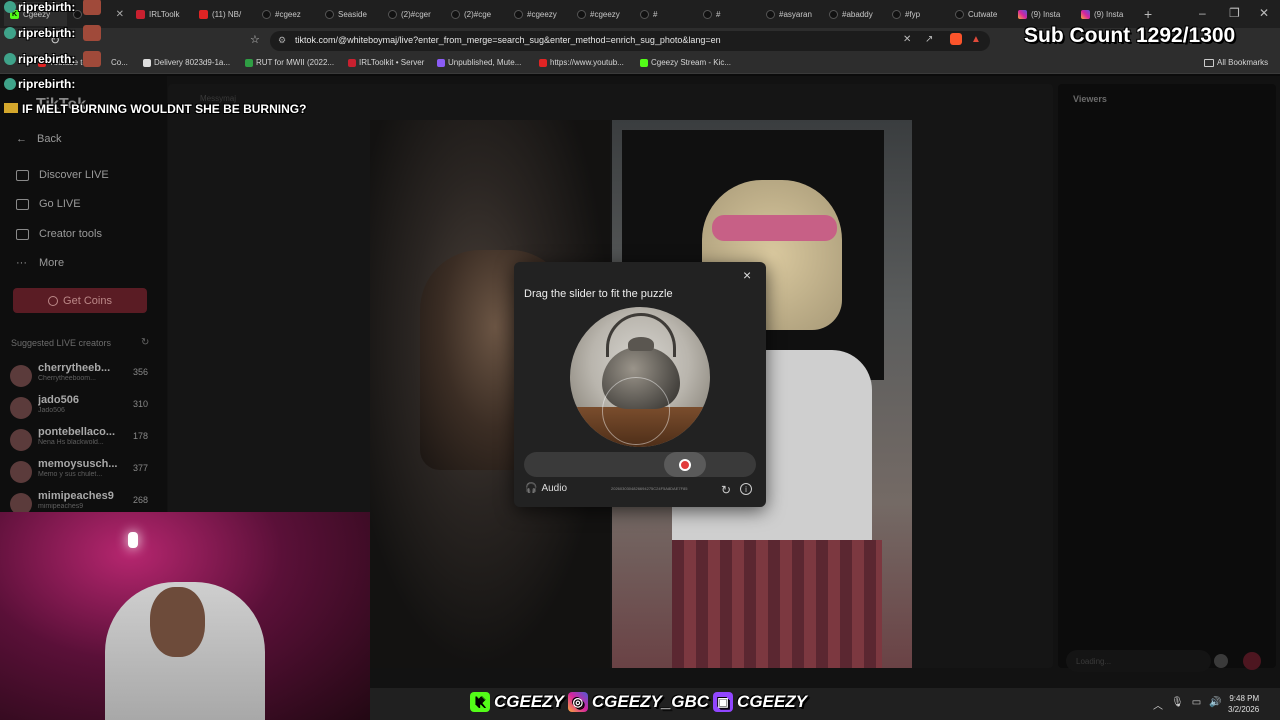  What do you see at coordinates (80, 440) in the screenshot?
I see `suggested-creator: pontebellaco... Nena Hs blackwold... 178` at bounding box center [80, 440].